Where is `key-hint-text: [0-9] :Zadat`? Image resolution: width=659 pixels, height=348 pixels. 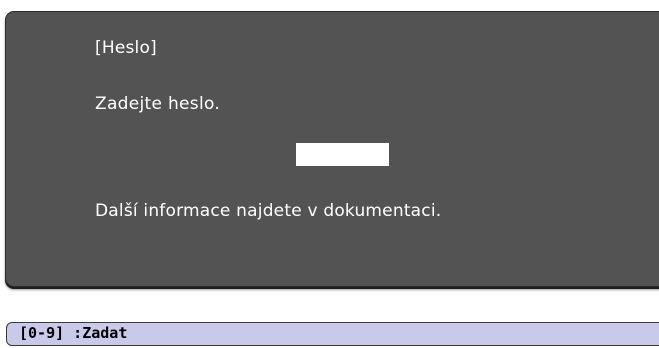 key-hint-text: [0-9] :Zadat is located at coordinates (73, 333).